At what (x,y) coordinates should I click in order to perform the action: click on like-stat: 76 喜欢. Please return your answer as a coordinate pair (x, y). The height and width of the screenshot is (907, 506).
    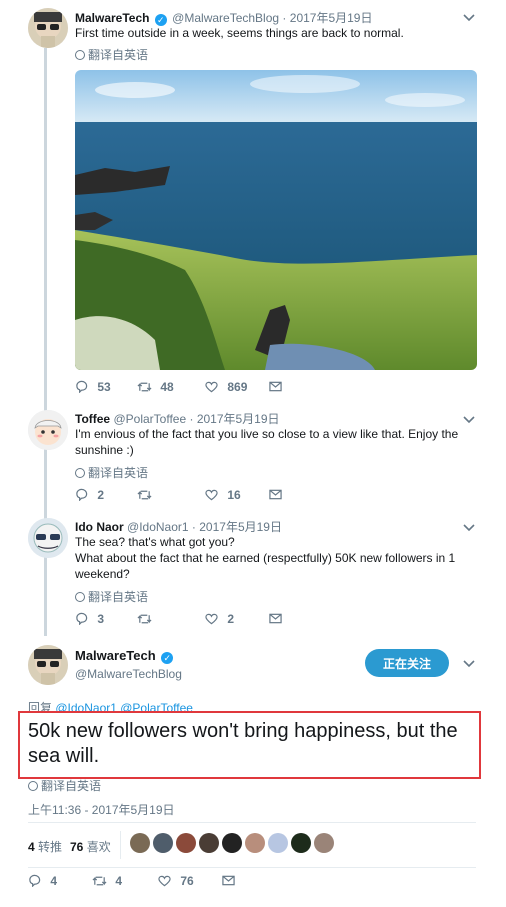
    Looking at the image, I should click on (90, 846).